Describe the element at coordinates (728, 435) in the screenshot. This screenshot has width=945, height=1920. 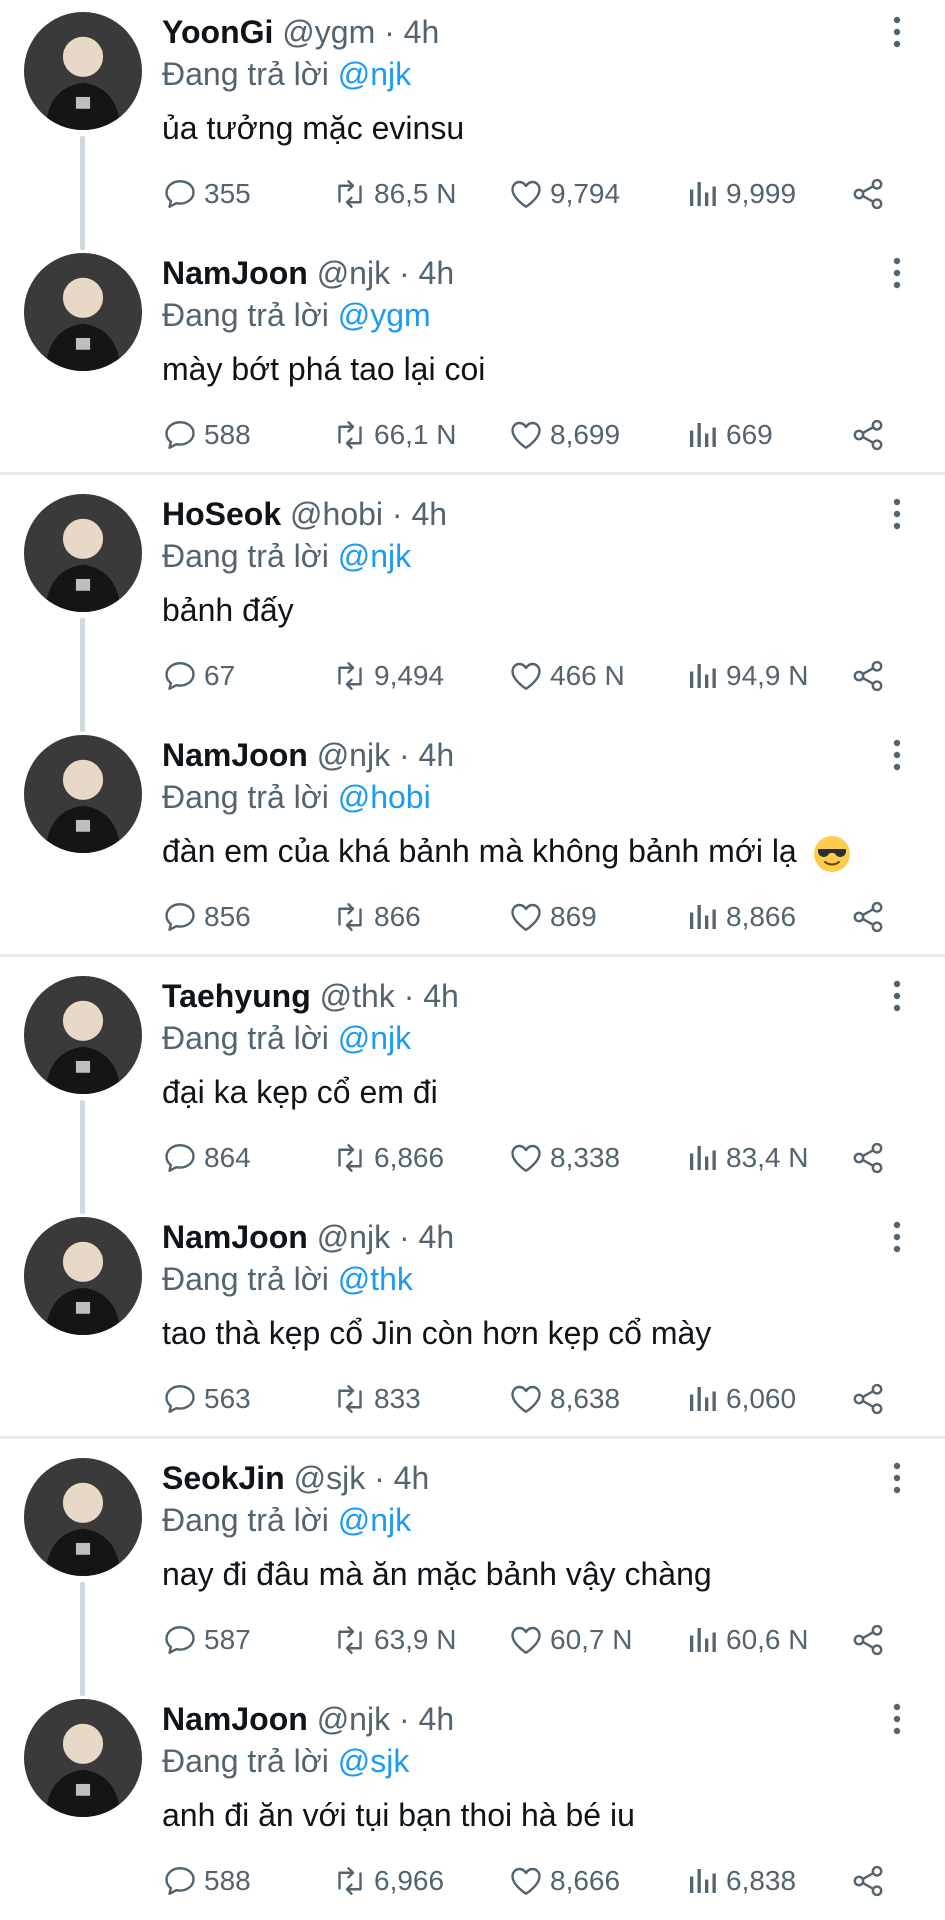
I see `views-button: 669` at that location.